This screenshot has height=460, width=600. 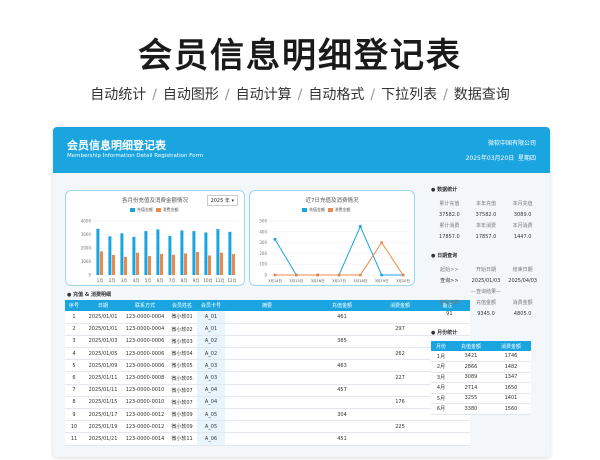 I want to click on table-cell: 461, so click(x=342, y=317).